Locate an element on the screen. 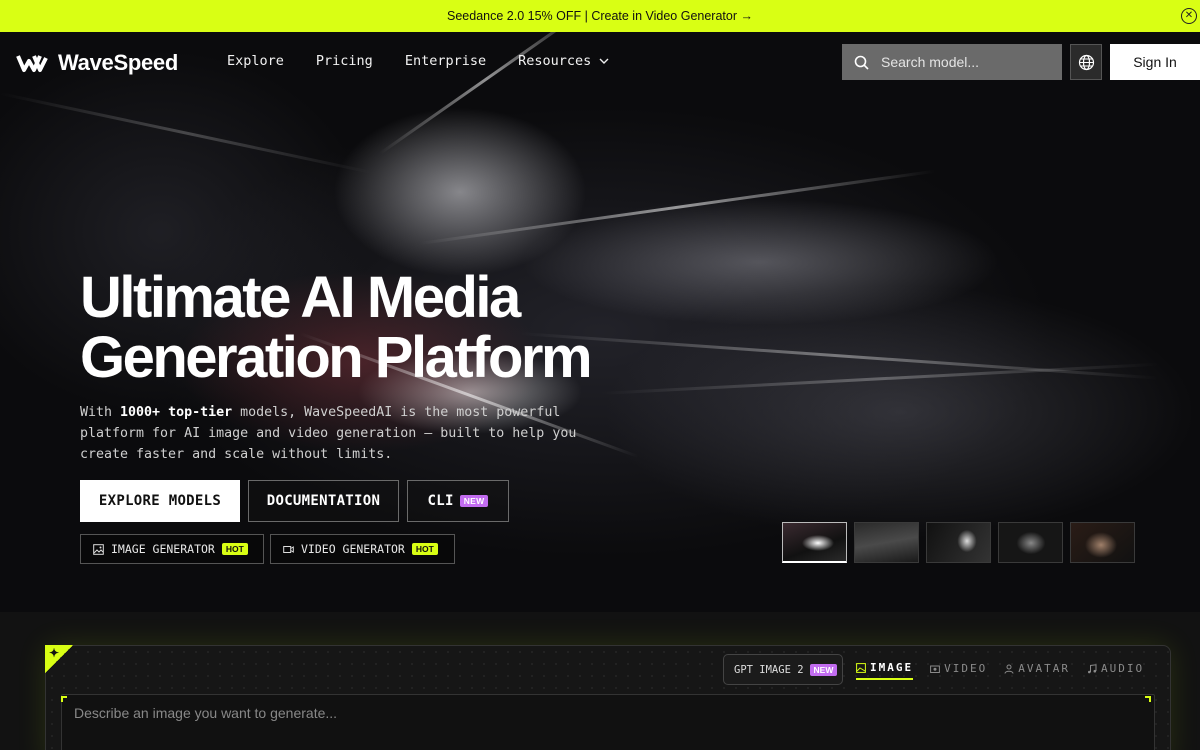  nav-links: Explore Pricing Enterprise Resources is located at coordinates (418, 61).